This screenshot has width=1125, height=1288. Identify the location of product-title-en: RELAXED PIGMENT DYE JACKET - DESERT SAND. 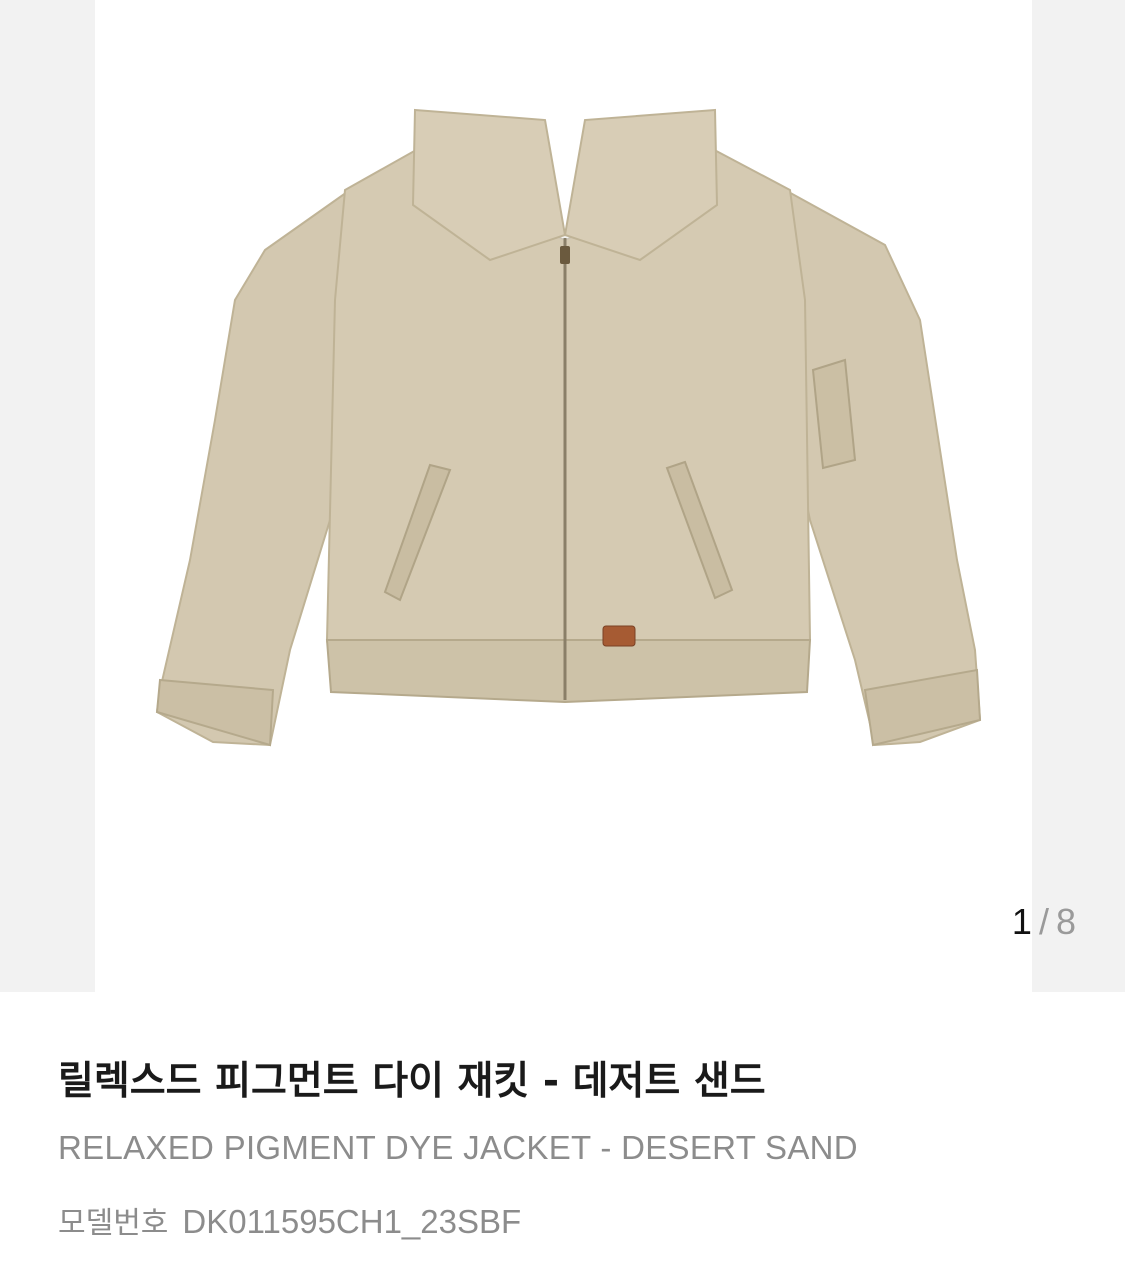
(458, 1147).